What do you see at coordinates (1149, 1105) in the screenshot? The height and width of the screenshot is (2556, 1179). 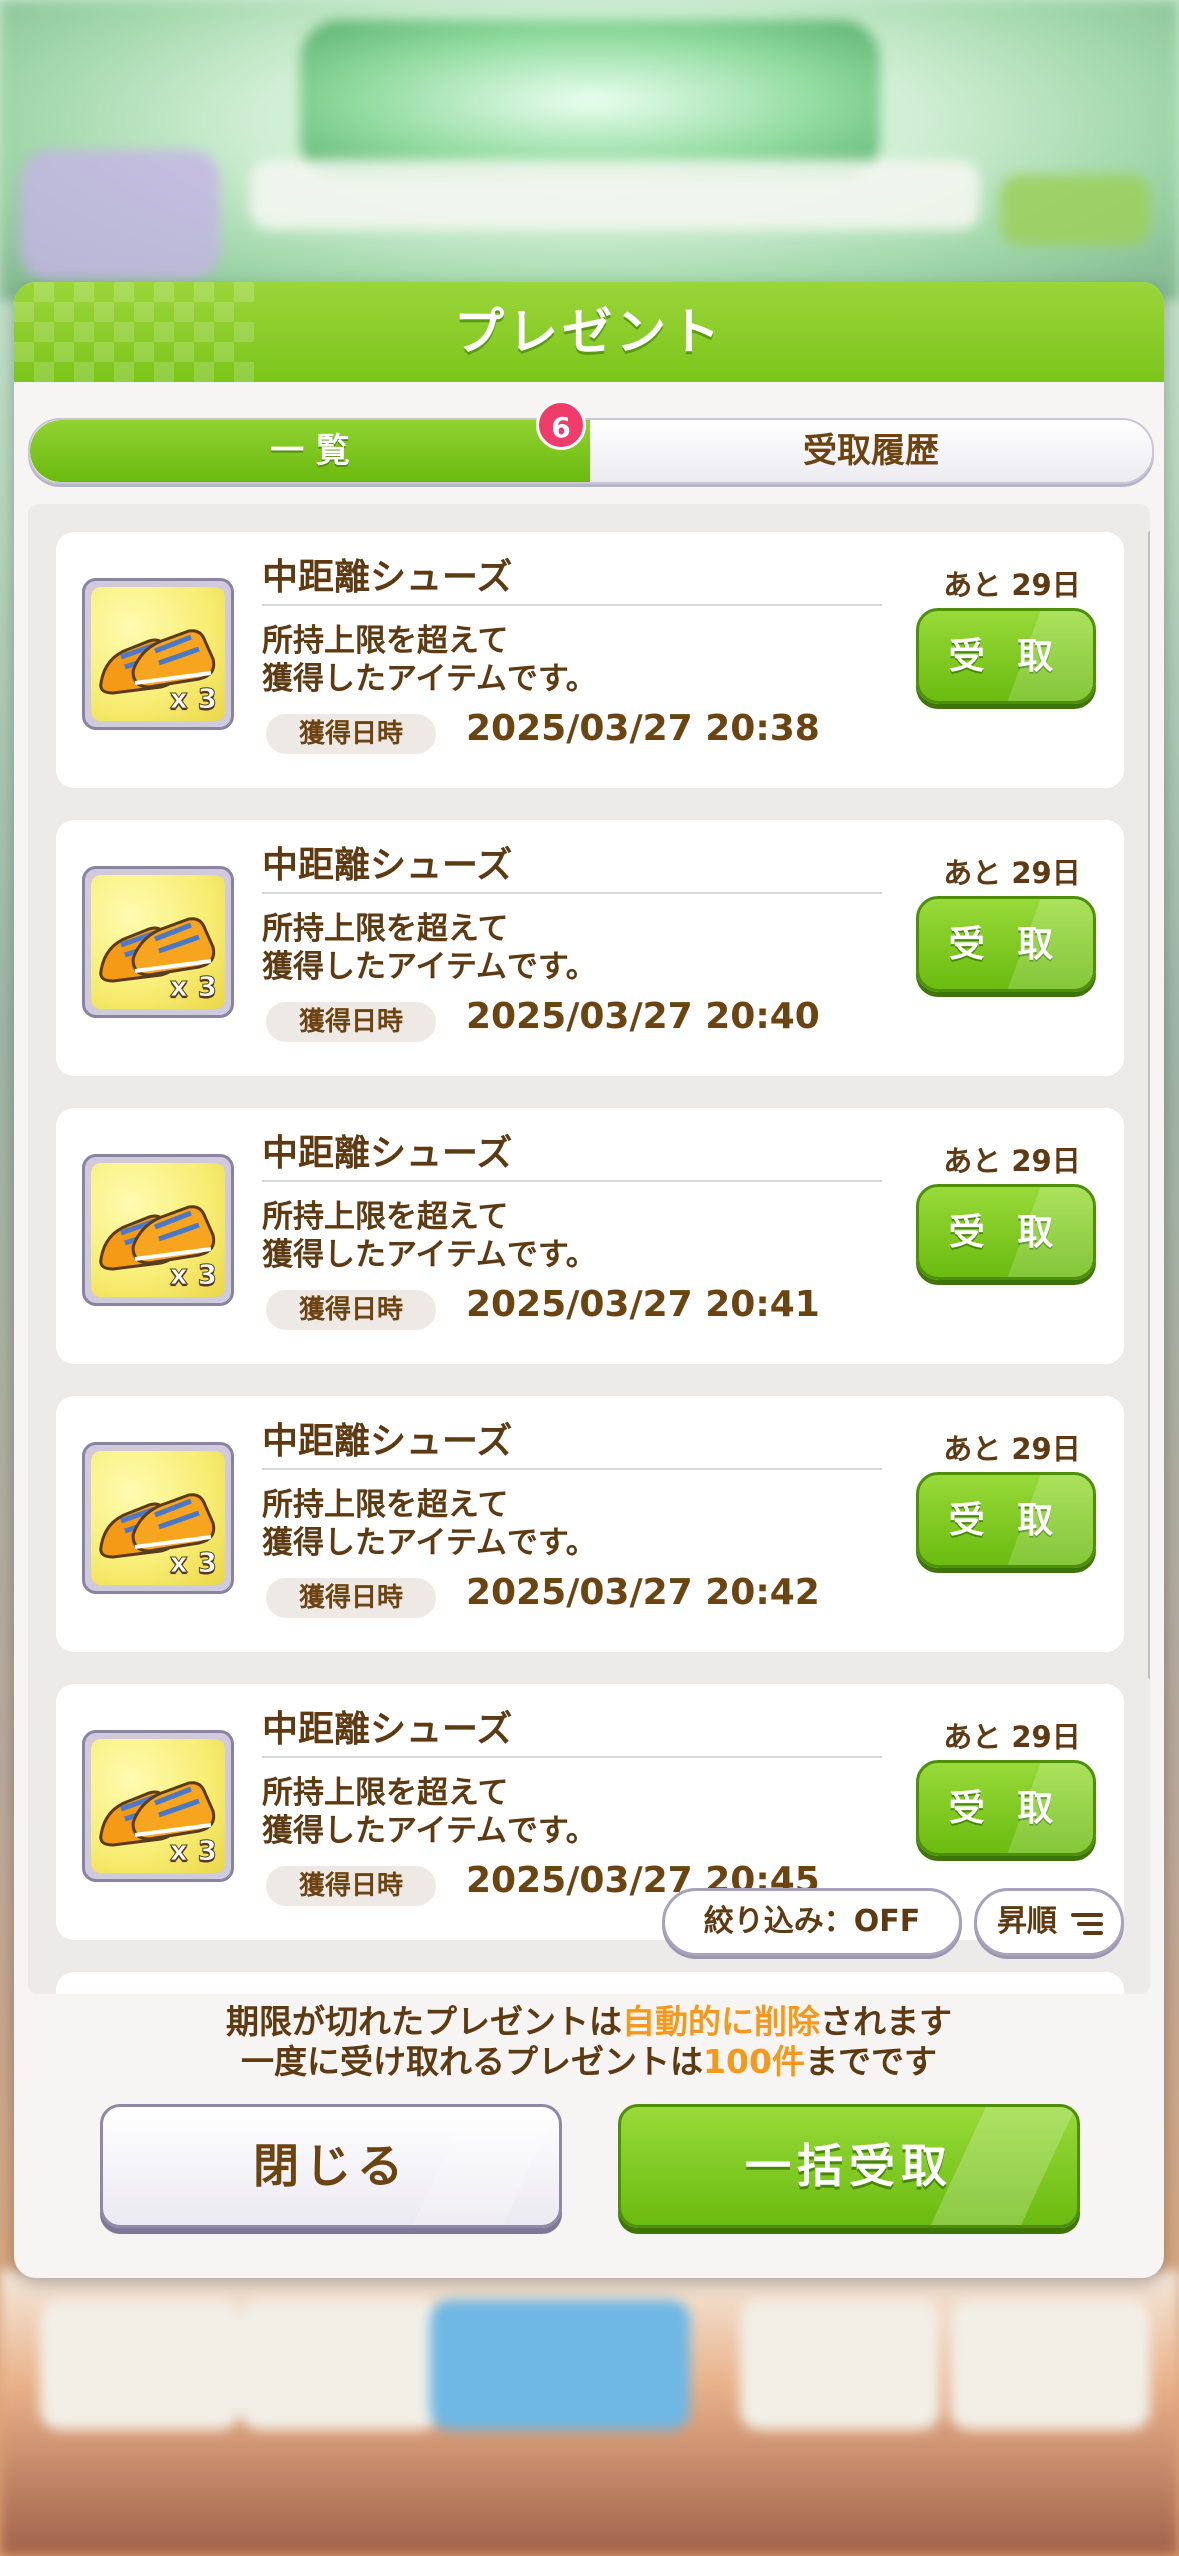 I see `list-scrollbar` at bounding box center [1149, 1105].